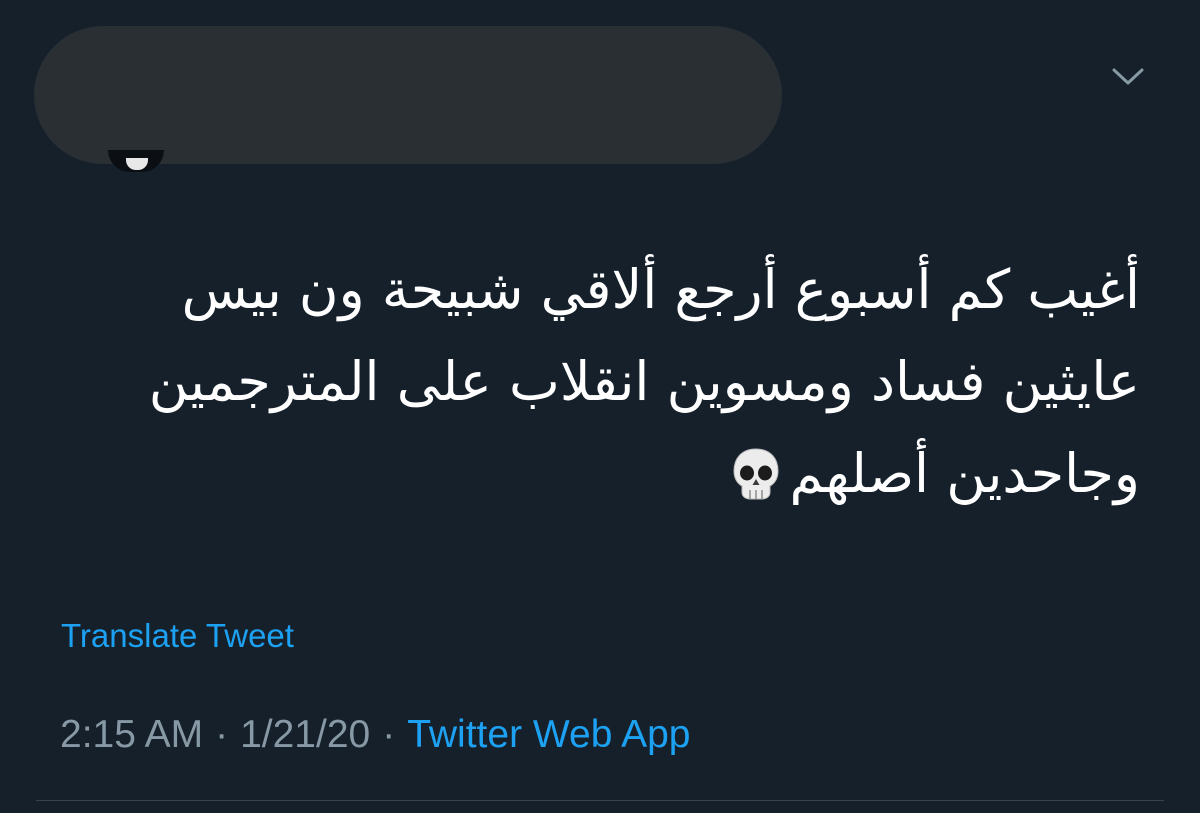 Image resolution: width=1200 pixels, height=813 pixels. Describe the element at coordinates (136, 161) in the screenshot. I see `avatar` at that location.